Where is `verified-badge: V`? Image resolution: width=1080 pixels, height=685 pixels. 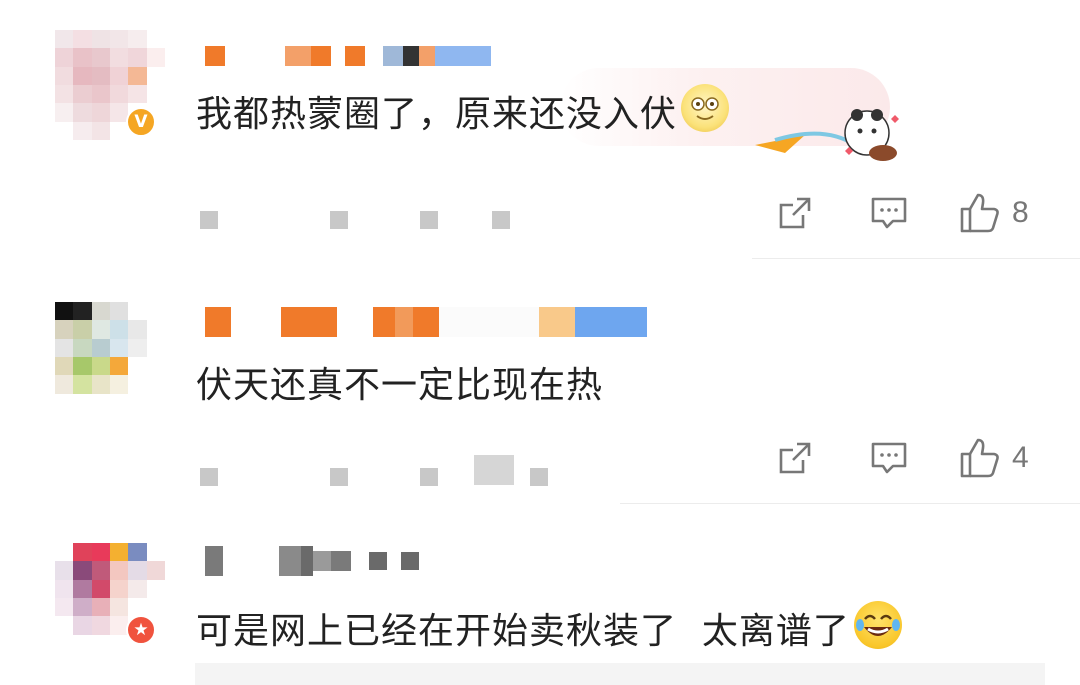
verified-badge: V is located at coordinates (141, 122).